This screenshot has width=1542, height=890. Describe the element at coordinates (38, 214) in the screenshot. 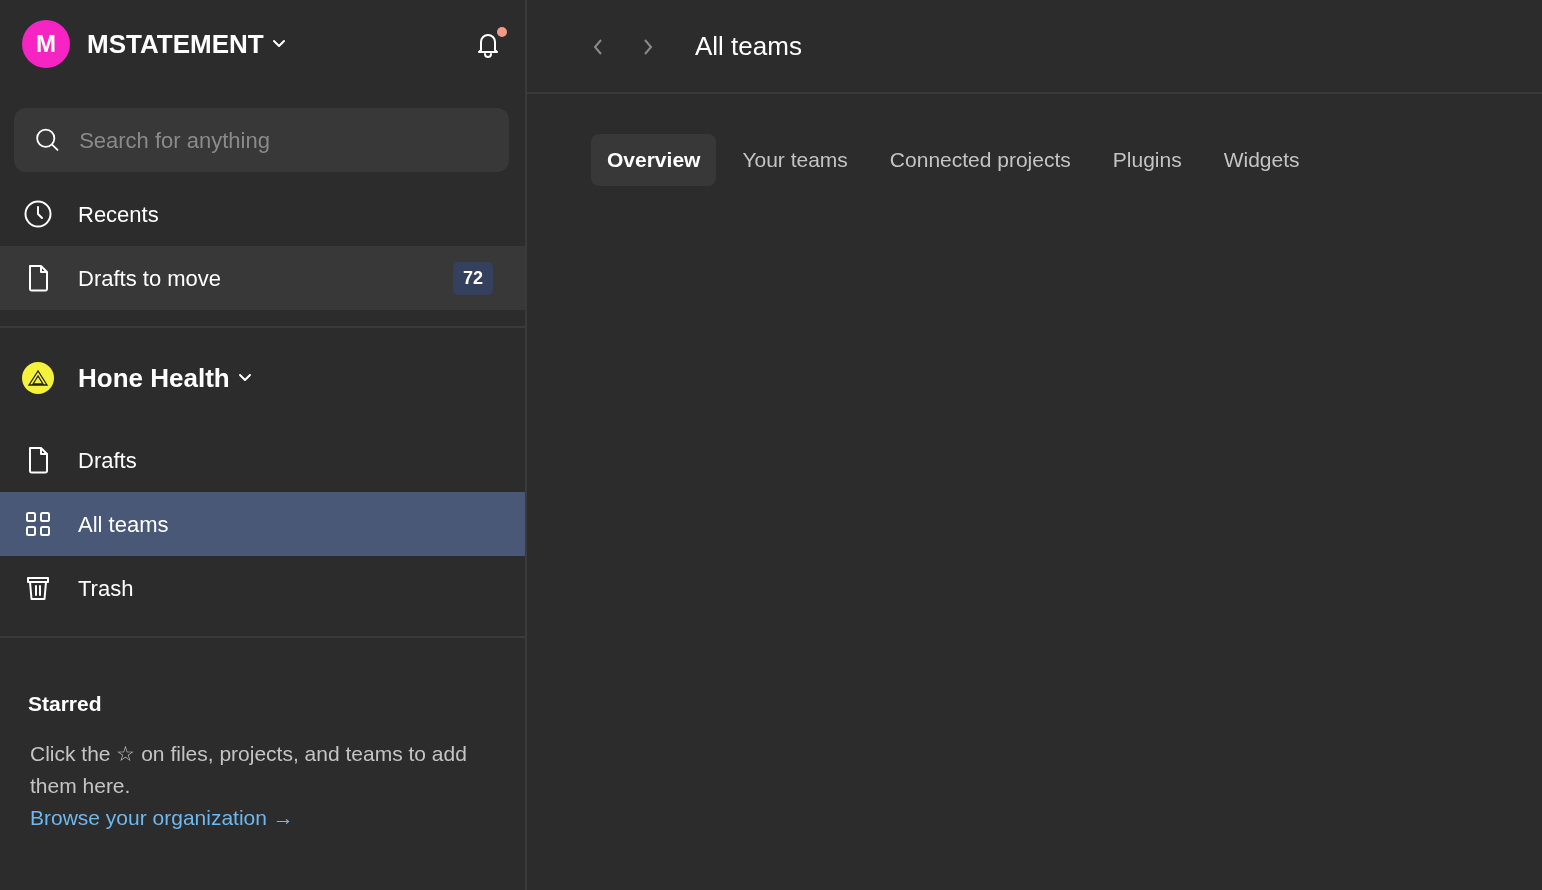

I see `clock-icon` at that location.